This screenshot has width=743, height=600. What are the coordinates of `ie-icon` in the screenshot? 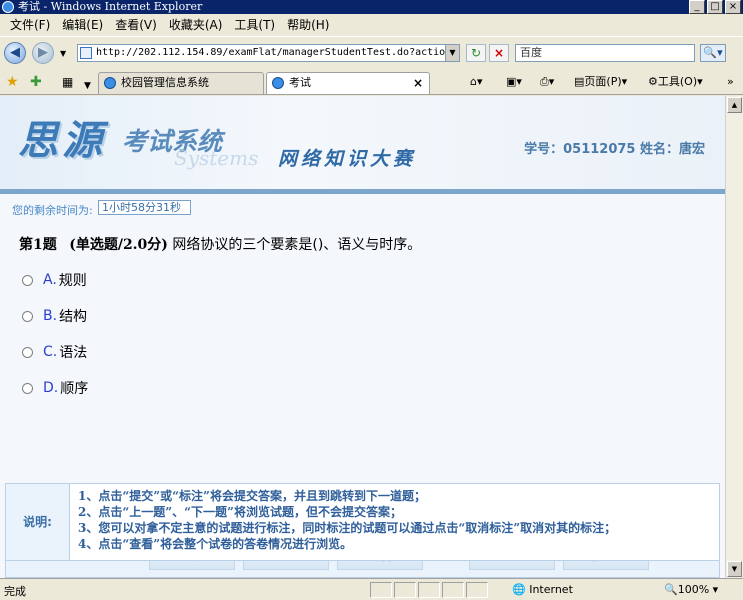 It's located at (8, 7).